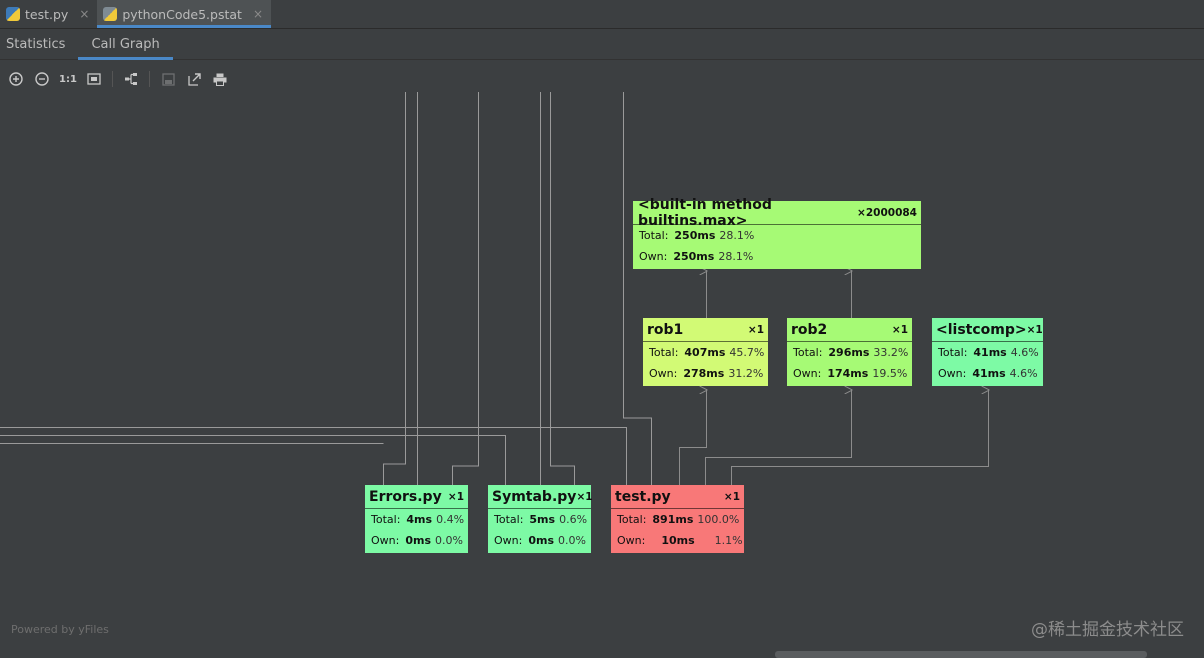 This screenshot has height=658, width=1204. Describe the element at coordinates (168, 79) in the screenshot. I see `save-icon` at that location.